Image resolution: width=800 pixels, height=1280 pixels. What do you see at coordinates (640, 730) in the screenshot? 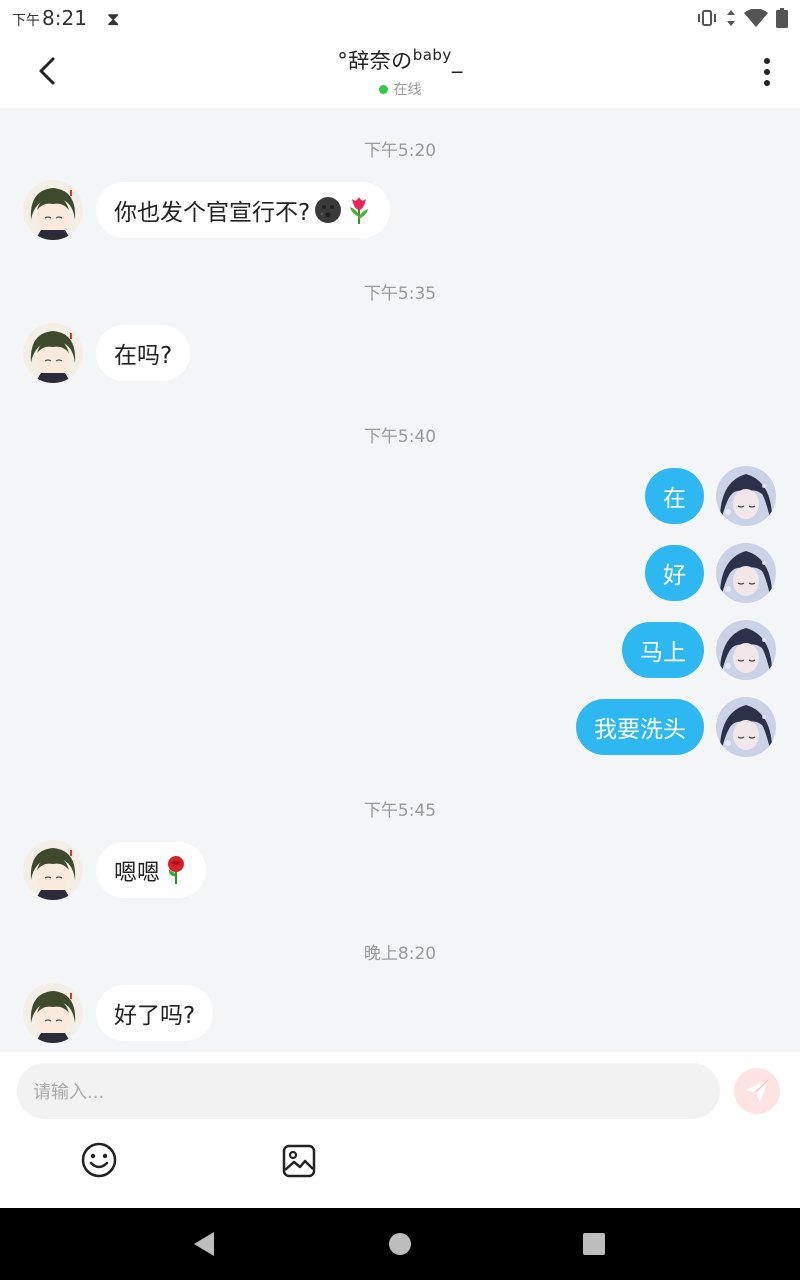
I see `message-text: 我要洗头` at bounding box center [640, 730].